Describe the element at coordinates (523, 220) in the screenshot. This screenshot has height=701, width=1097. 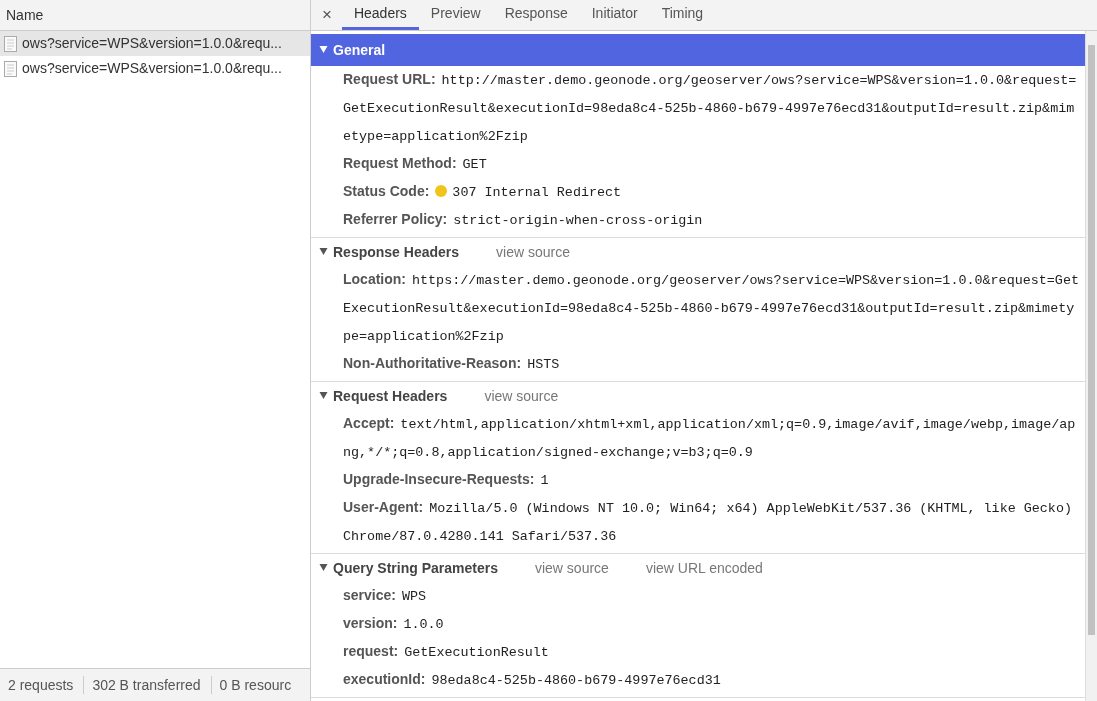
I see `header-row-text: Referrer Policy: strict-origin-when-cross-origin` at that location.